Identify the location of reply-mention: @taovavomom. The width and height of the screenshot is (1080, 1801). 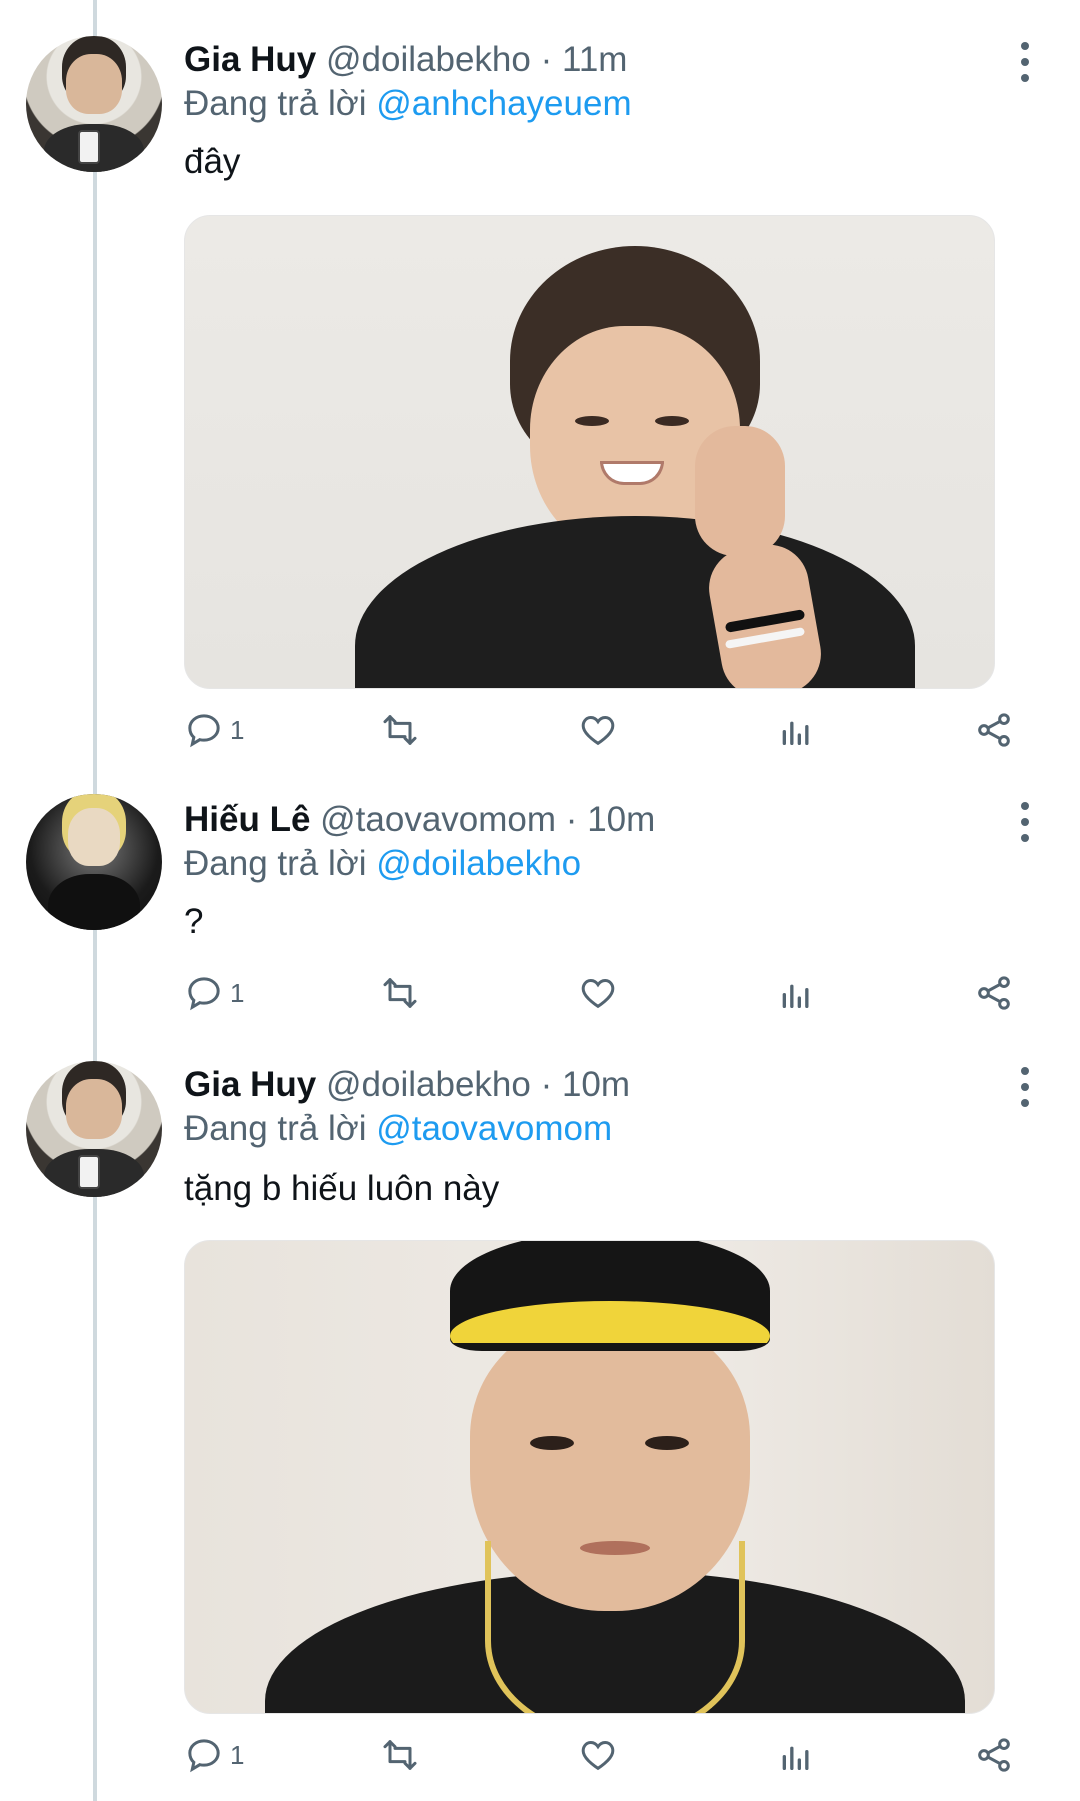
(494, 1128).